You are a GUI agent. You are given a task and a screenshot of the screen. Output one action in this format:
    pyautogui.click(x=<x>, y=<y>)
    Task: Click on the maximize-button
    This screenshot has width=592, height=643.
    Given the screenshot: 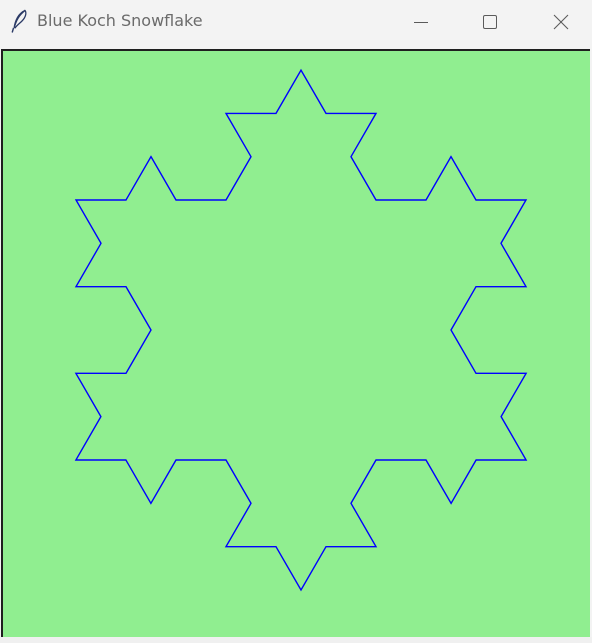 What is the action you would take?
    pyautogui.click(x=490, y=22)
    